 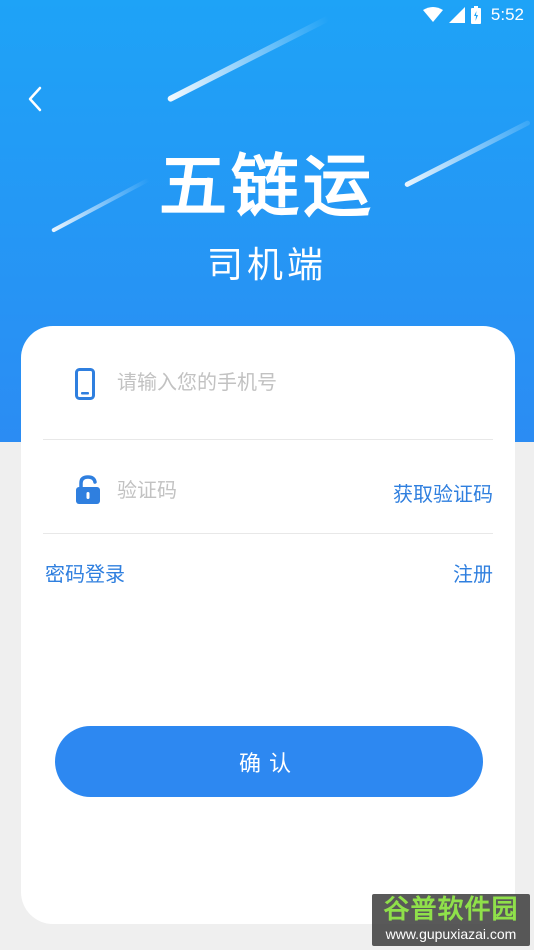 What do you see at coordinates (507, 14) in the screenshot?
I see `status-time: 5:52` at bounding box center [507, 14].